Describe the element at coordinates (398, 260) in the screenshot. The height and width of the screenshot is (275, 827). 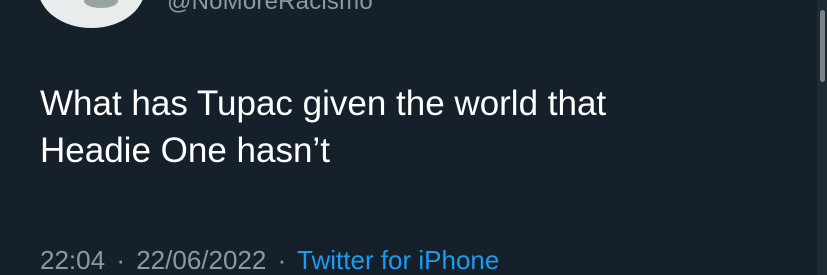
I see `tweet-source-link: Twitter for iPhone` at that location.